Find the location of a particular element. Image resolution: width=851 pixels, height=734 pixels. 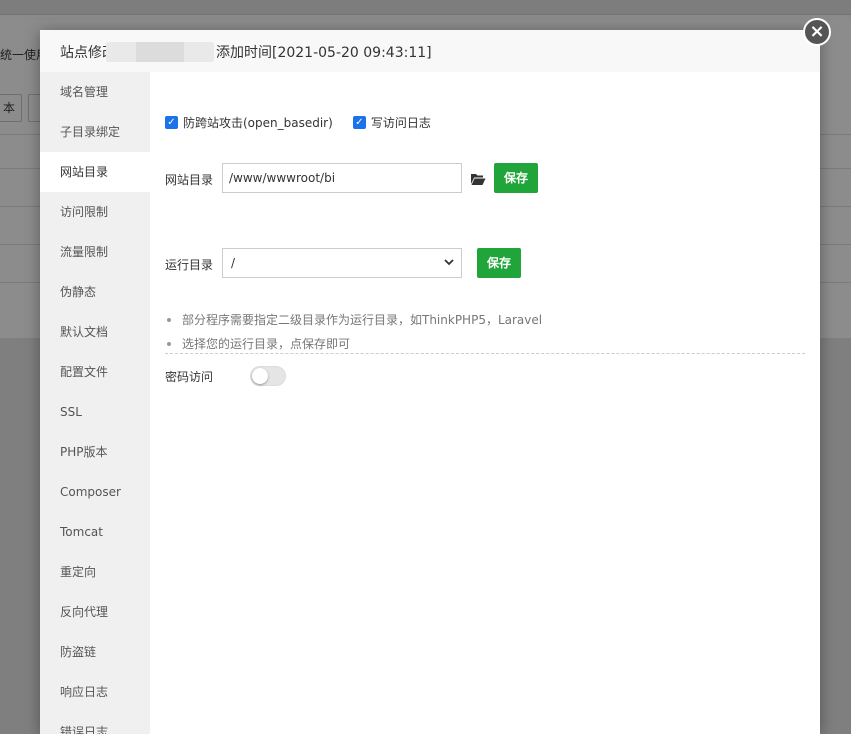

sidebar-item-response-log: 响应日志 is located at coordinates (95, 692).